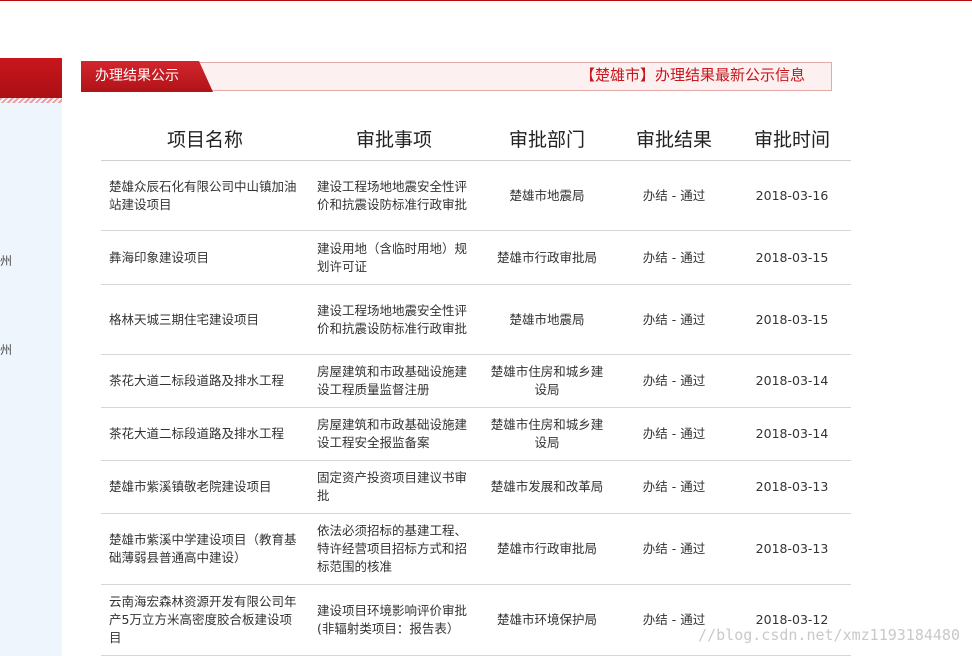 This screenshot has height=656, width=972. What do you see at coordinates (394, 257) in the screenshot?
I see `approval-item: 建设用地（含临时用地）规划许可证` at bounding box center [394, 257].